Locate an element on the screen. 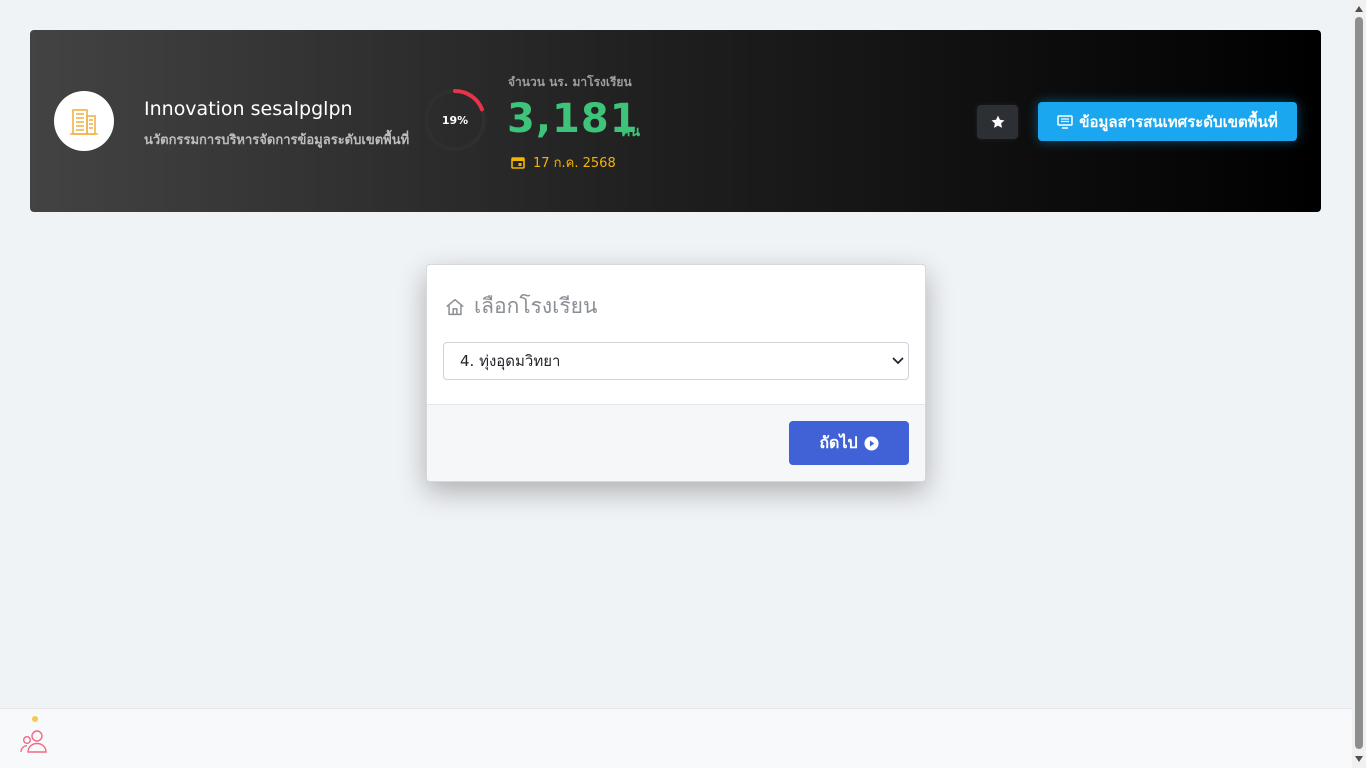 This screenshot has width=1366, height=768. student-count-value: 3,181 is located at coordinates (573, 119).